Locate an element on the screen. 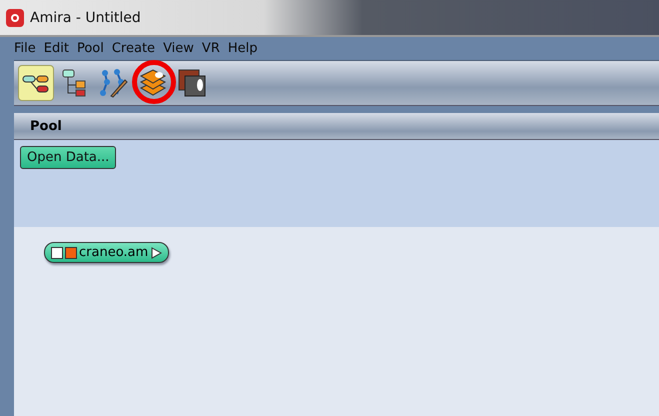  visibility-toggle-icon is located at coordinates (57, 252).